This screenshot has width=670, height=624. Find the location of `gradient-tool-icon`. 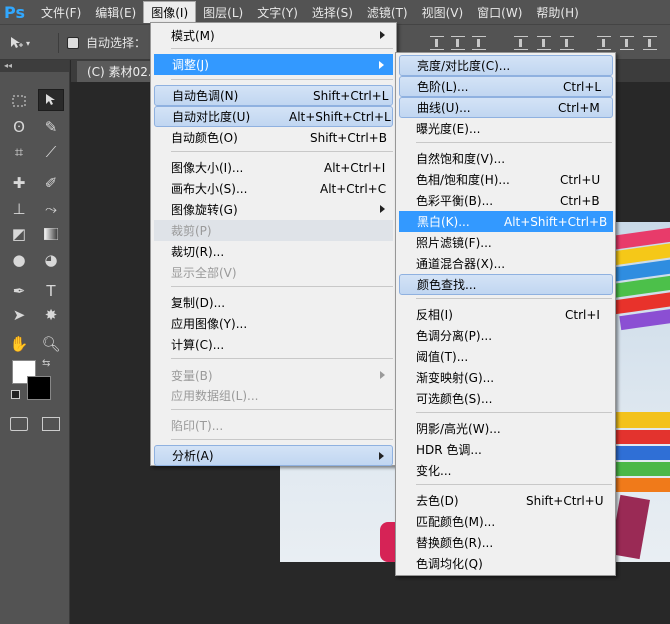

gradient-tool-icon is located at coordinates (51, 234).